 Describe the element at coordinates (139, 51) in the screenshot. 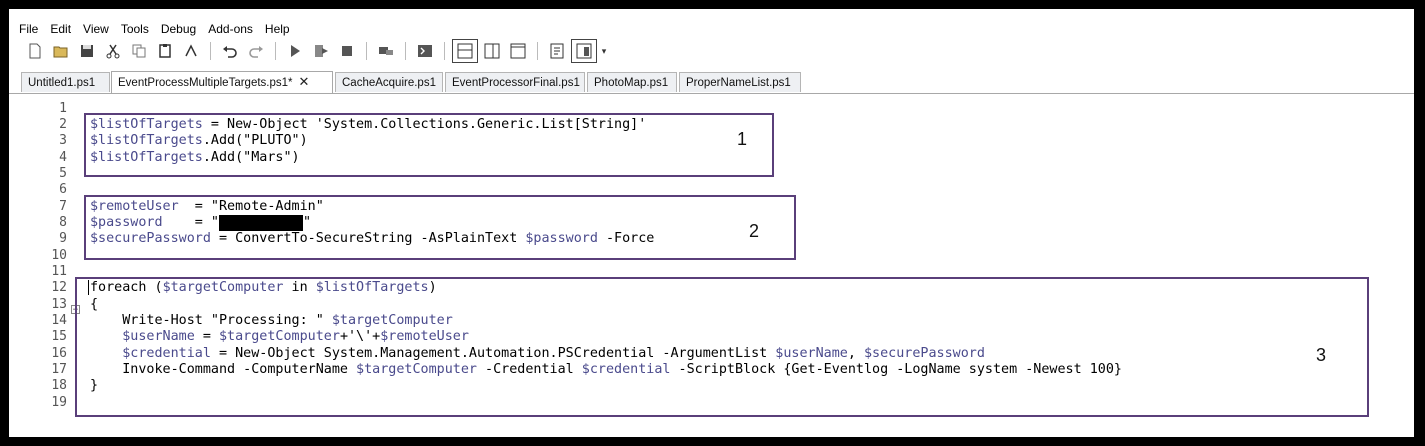

I see `copy-icon` at that location.